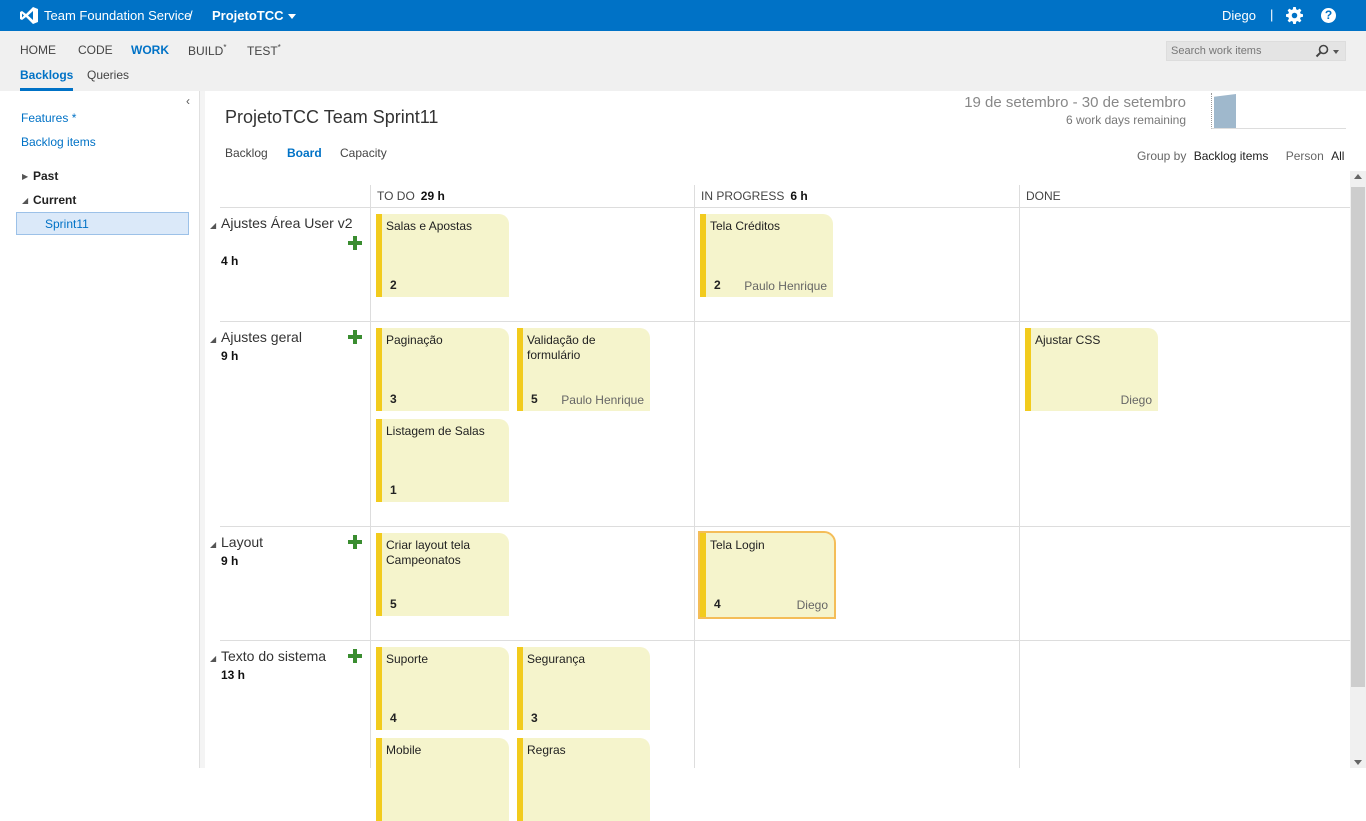 Image resolution: width=1366 pixels, height=821 pixels. What do you see at coordinates (45, 176) in the screenshot?
I see `tree-item-past: Past` at bounding box center [45, 176].